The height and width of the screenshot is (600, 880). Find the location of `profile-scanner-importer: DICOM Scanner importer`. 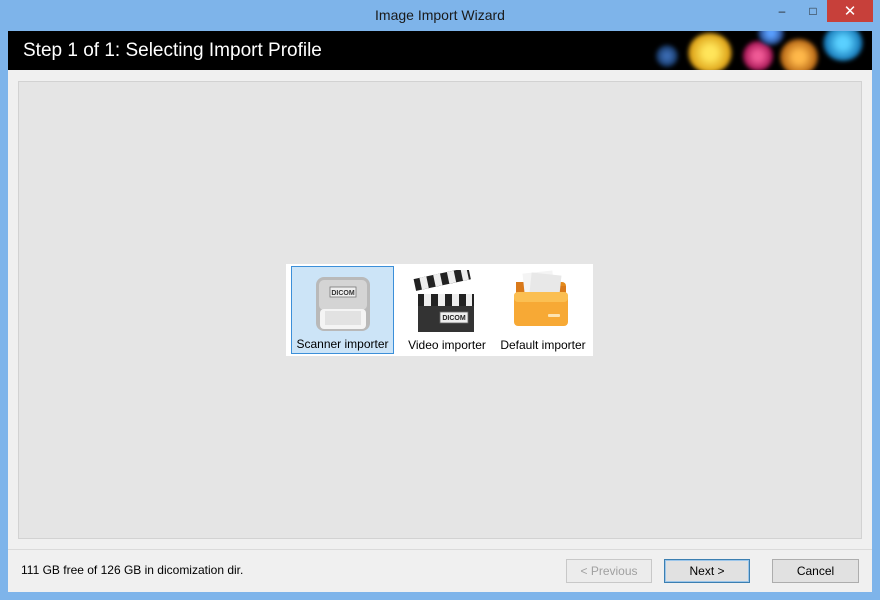

profile-scanner-importer: DICOM Scanner importer is located at coordinates (342, 310).